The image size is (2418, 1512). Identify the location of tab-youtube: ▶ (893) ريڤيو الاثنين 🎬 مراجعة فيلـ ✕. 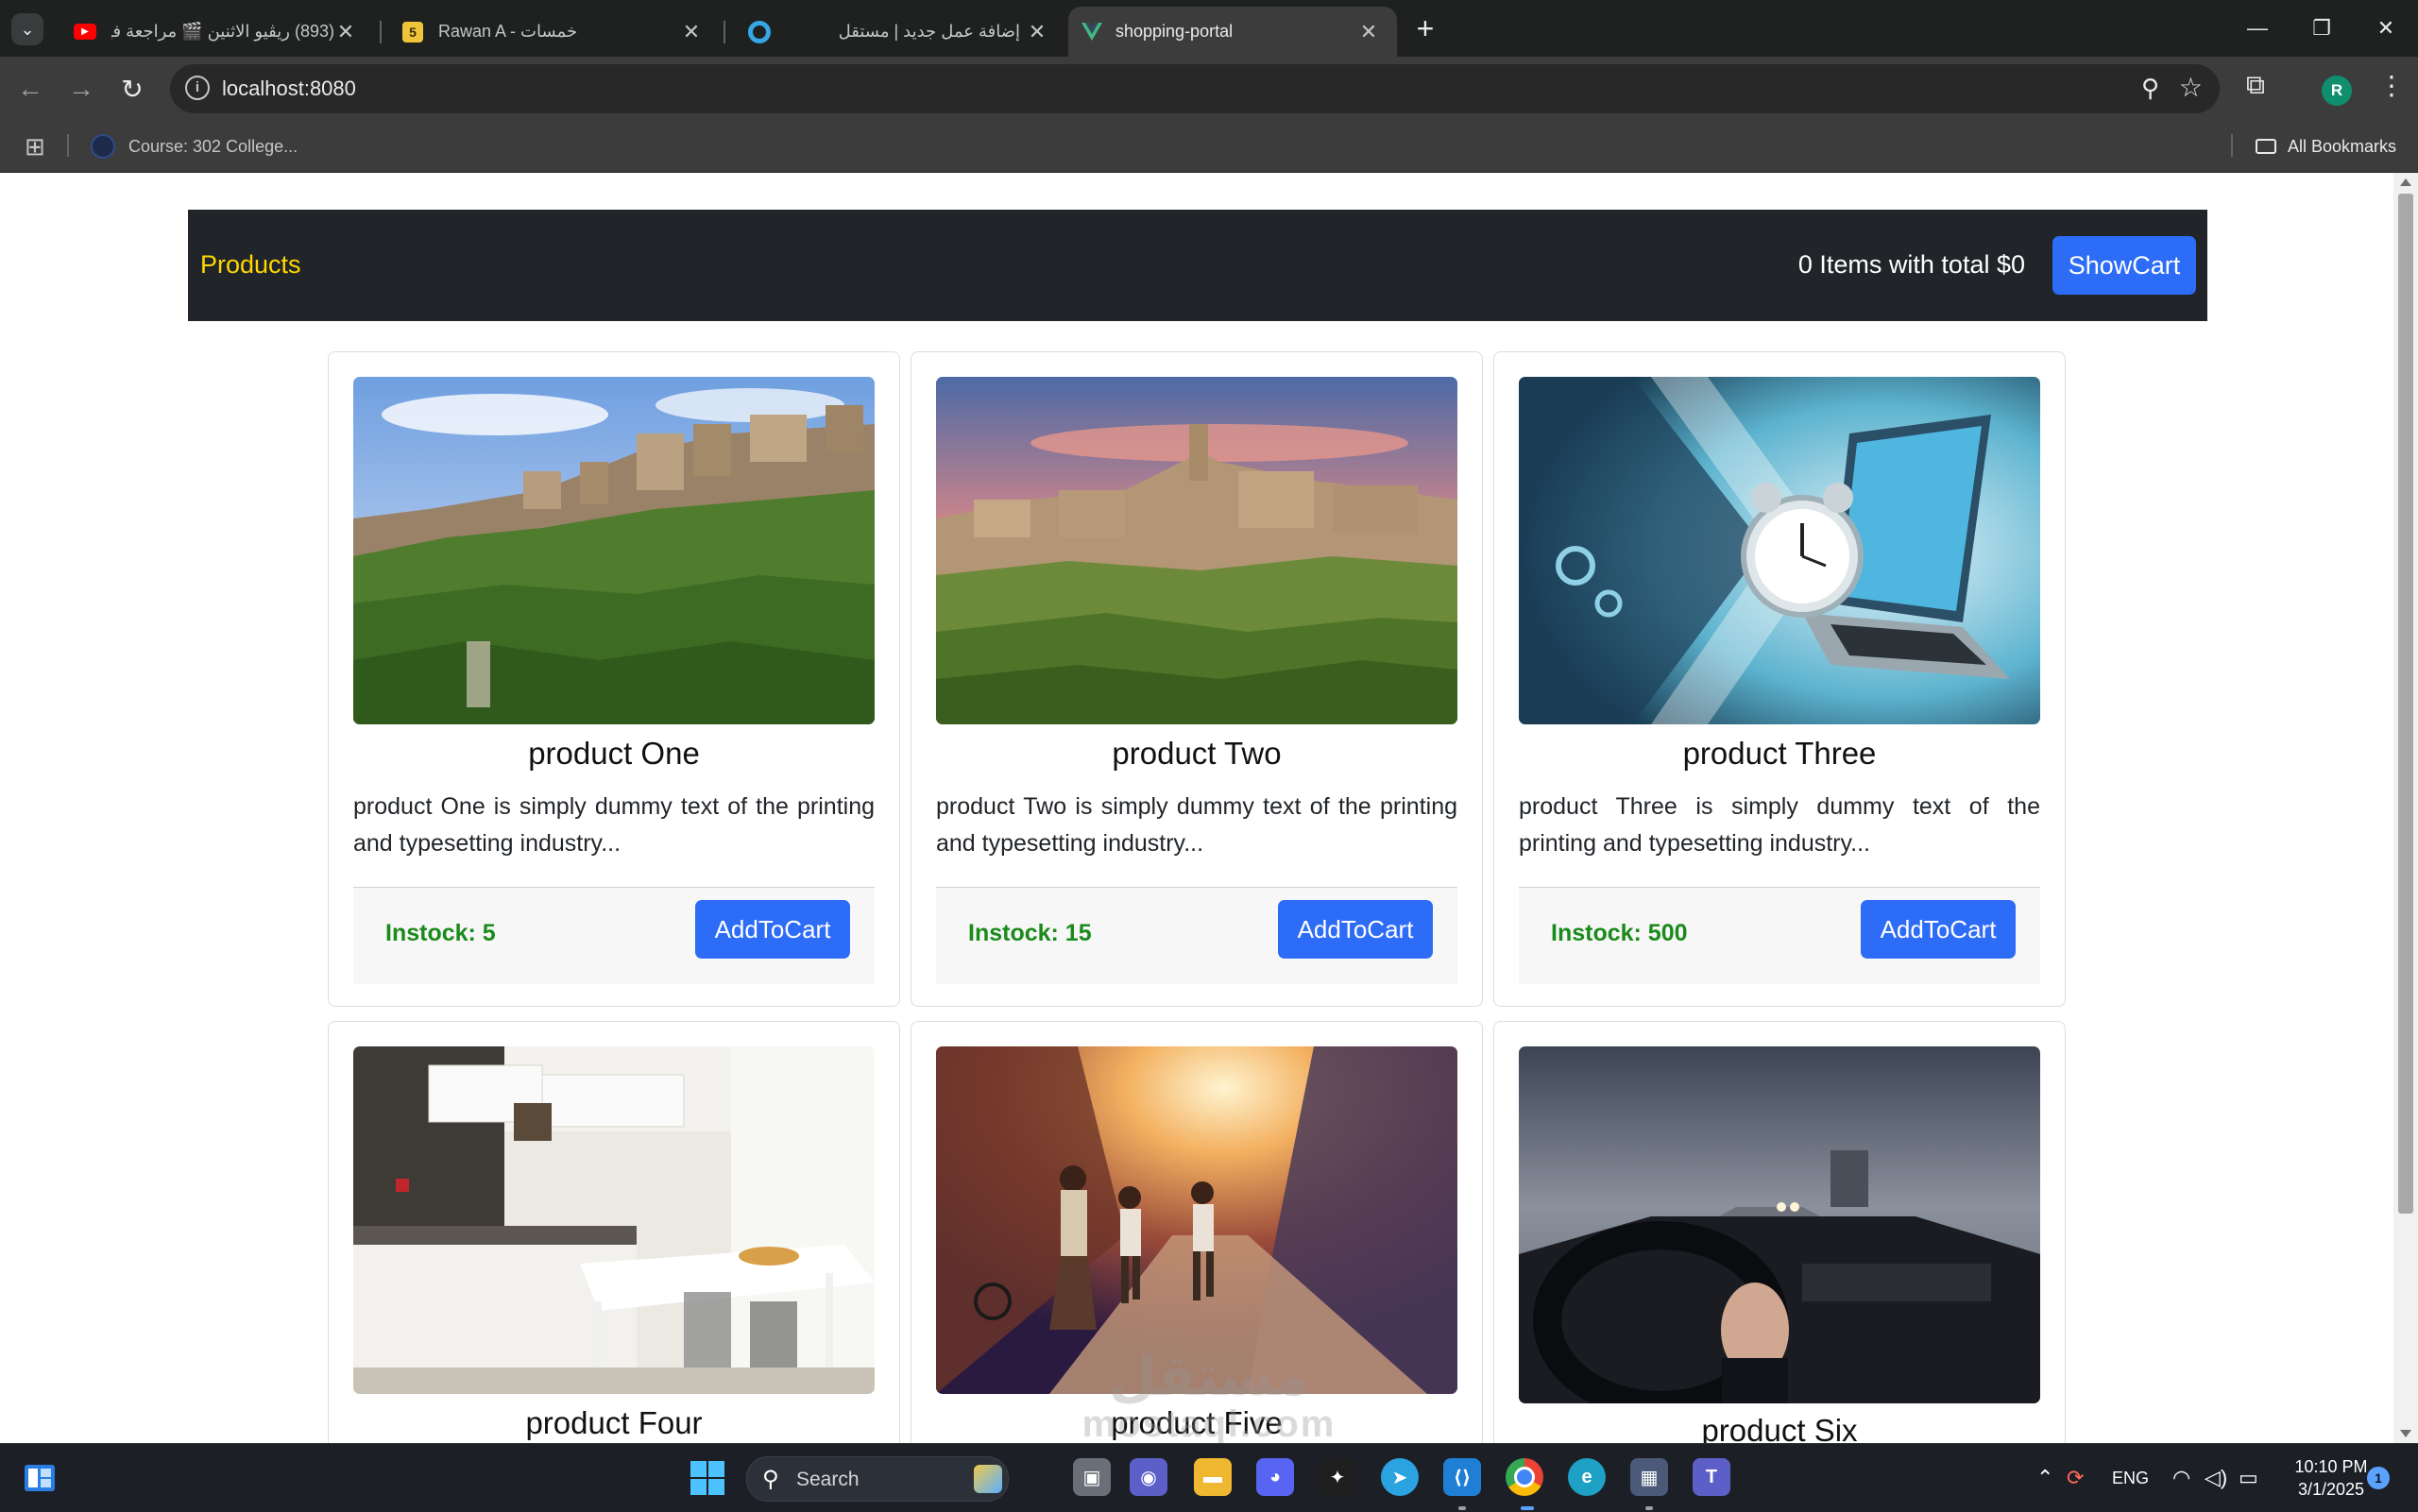
(213, 32).